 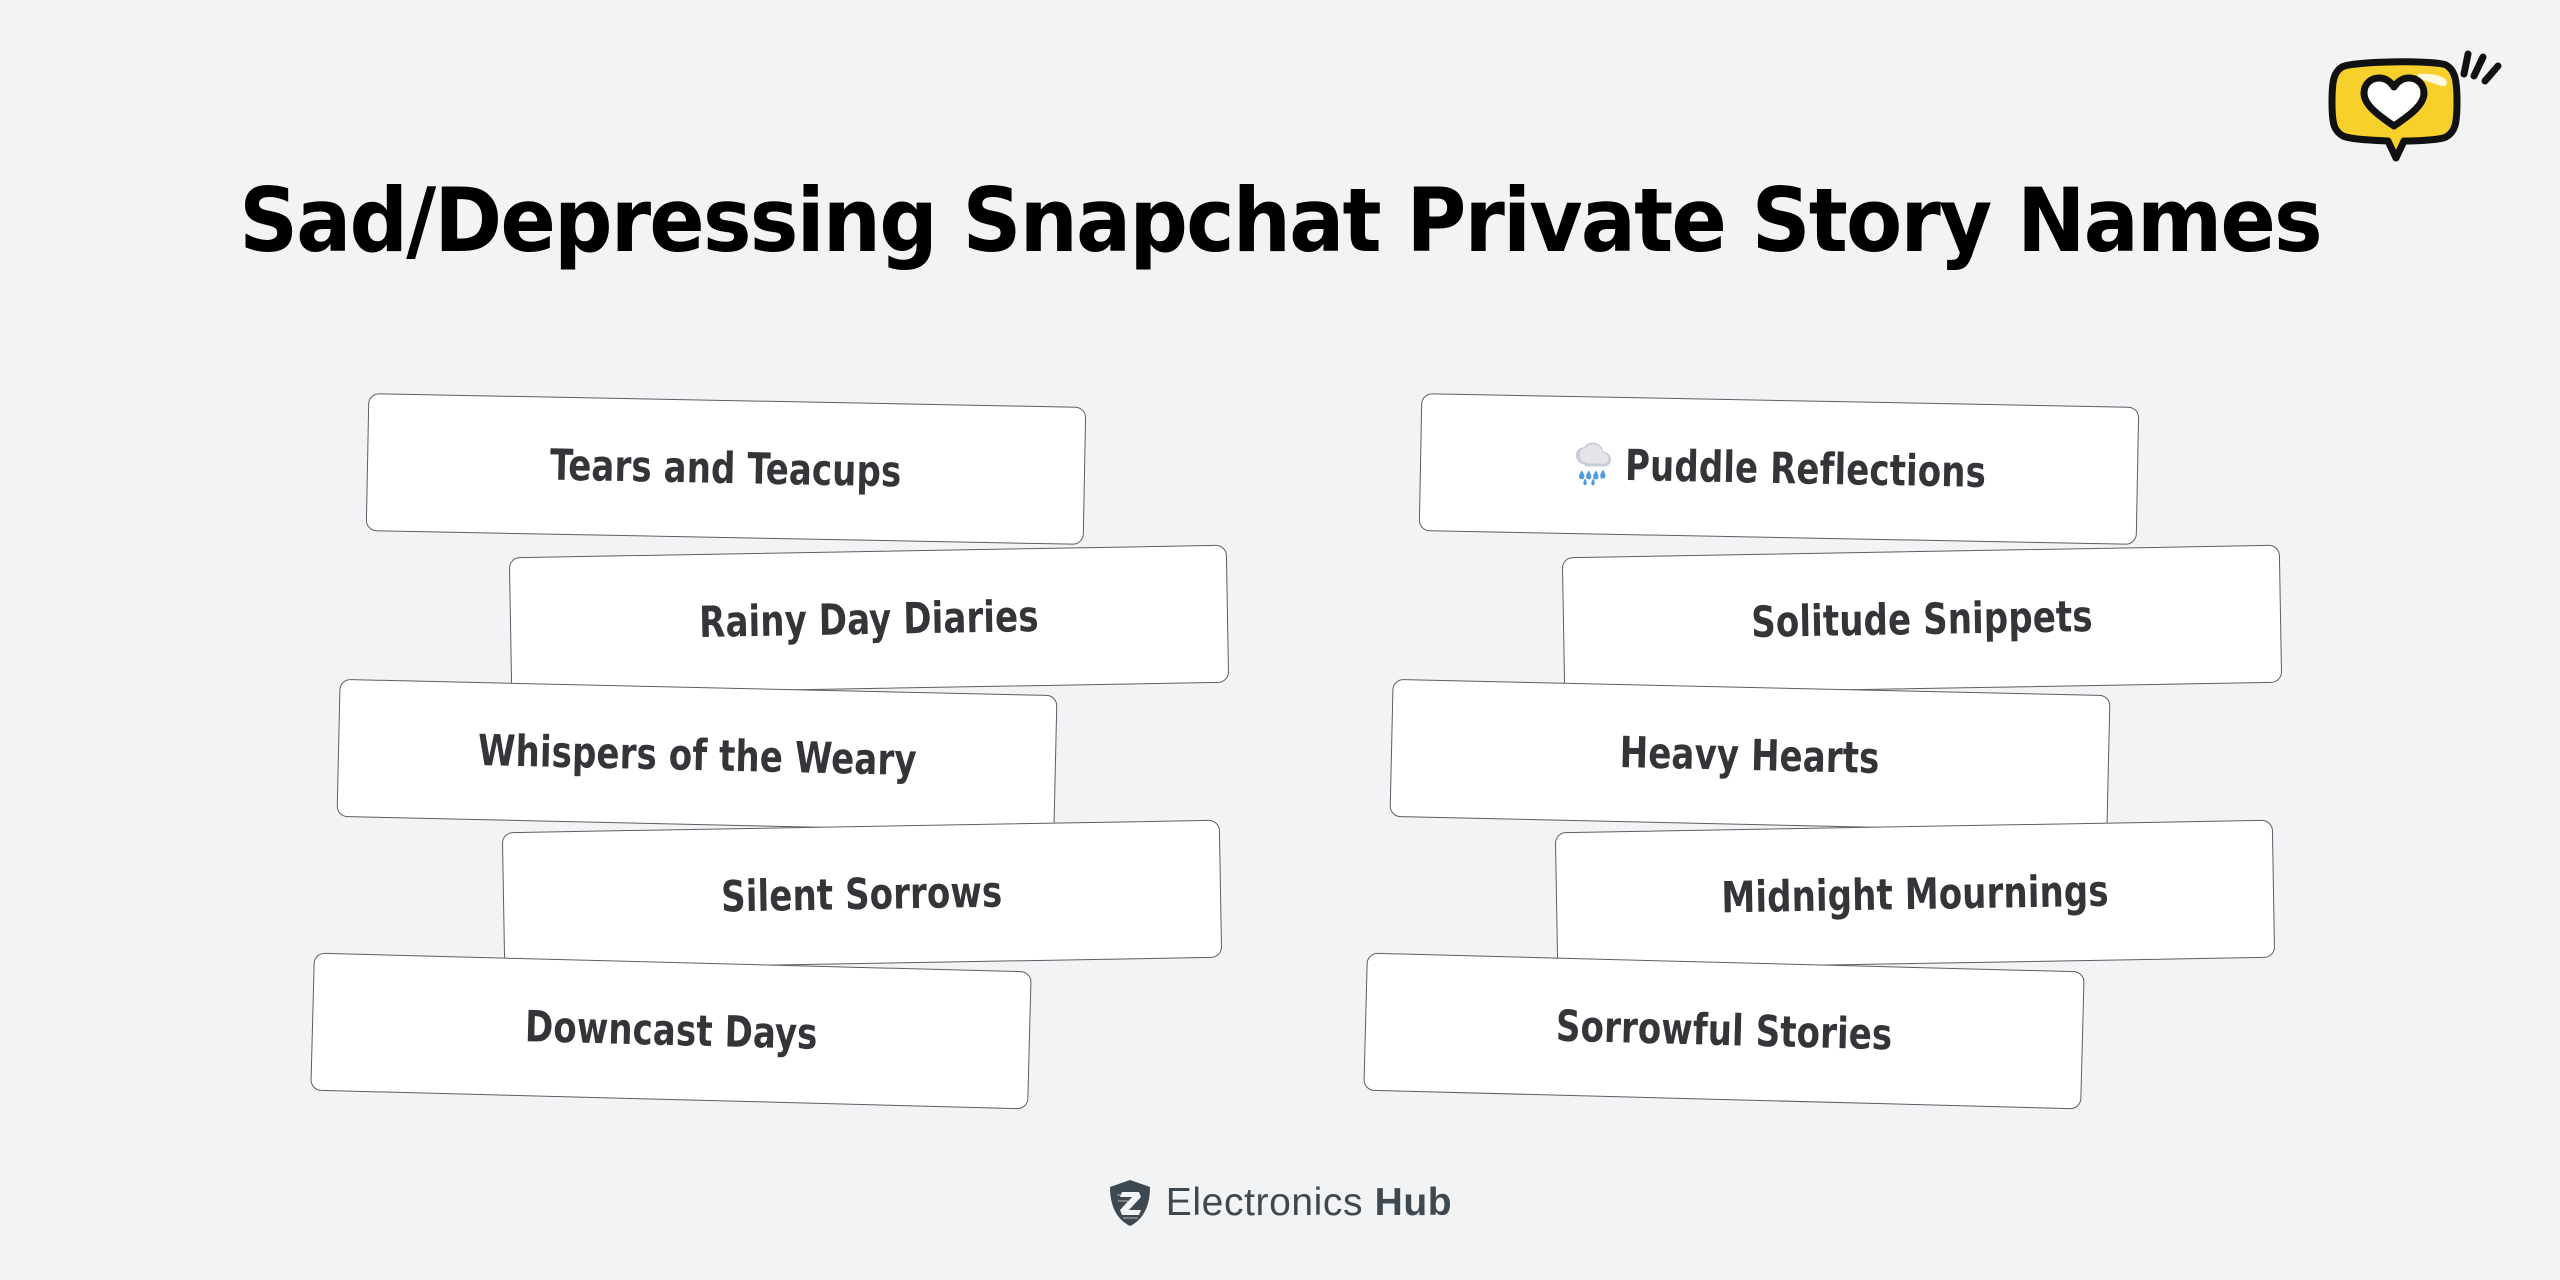 I want to click on story-card-label: Heavy Hearts, so click(x=1750, y=756).